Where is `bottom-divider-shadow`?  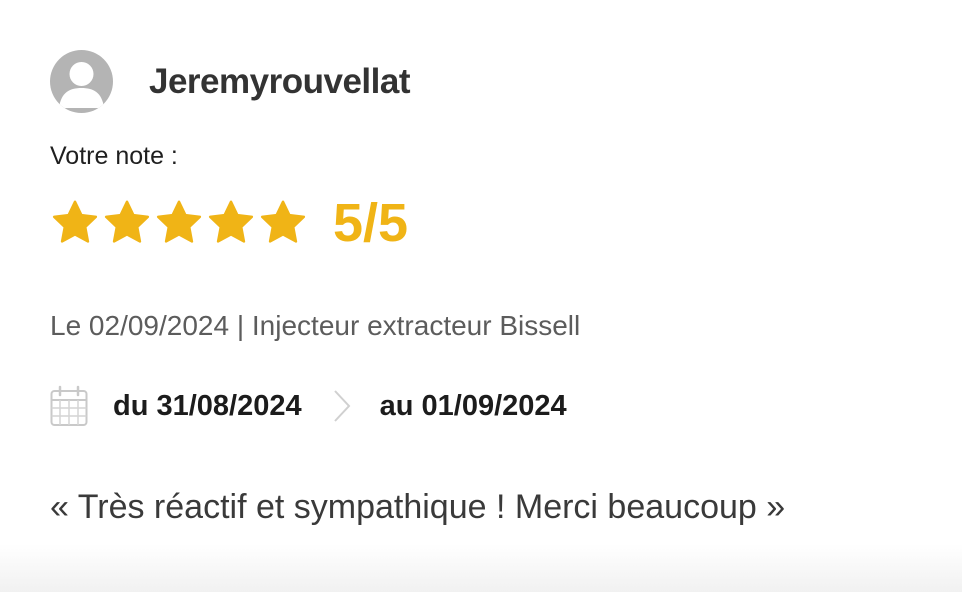
bottom-divider-shadow is located at coordinates (481, 568).